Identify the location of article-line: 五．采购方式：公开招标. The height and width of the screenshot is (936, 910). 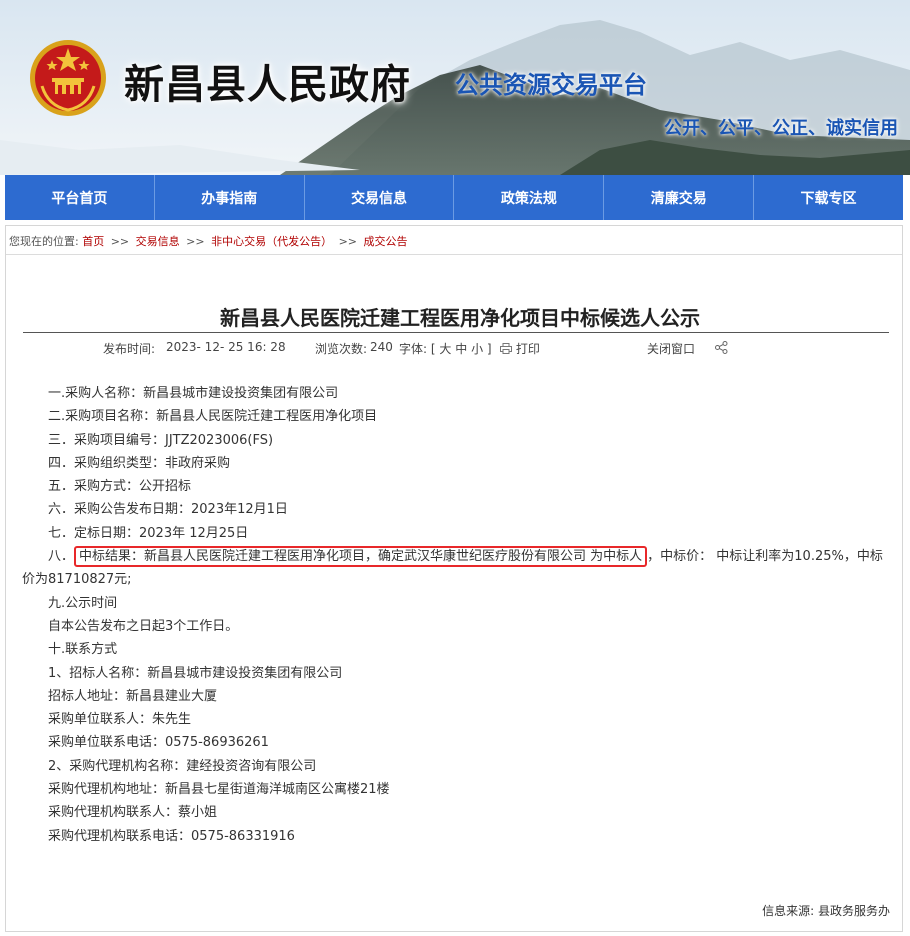
(120, 487).